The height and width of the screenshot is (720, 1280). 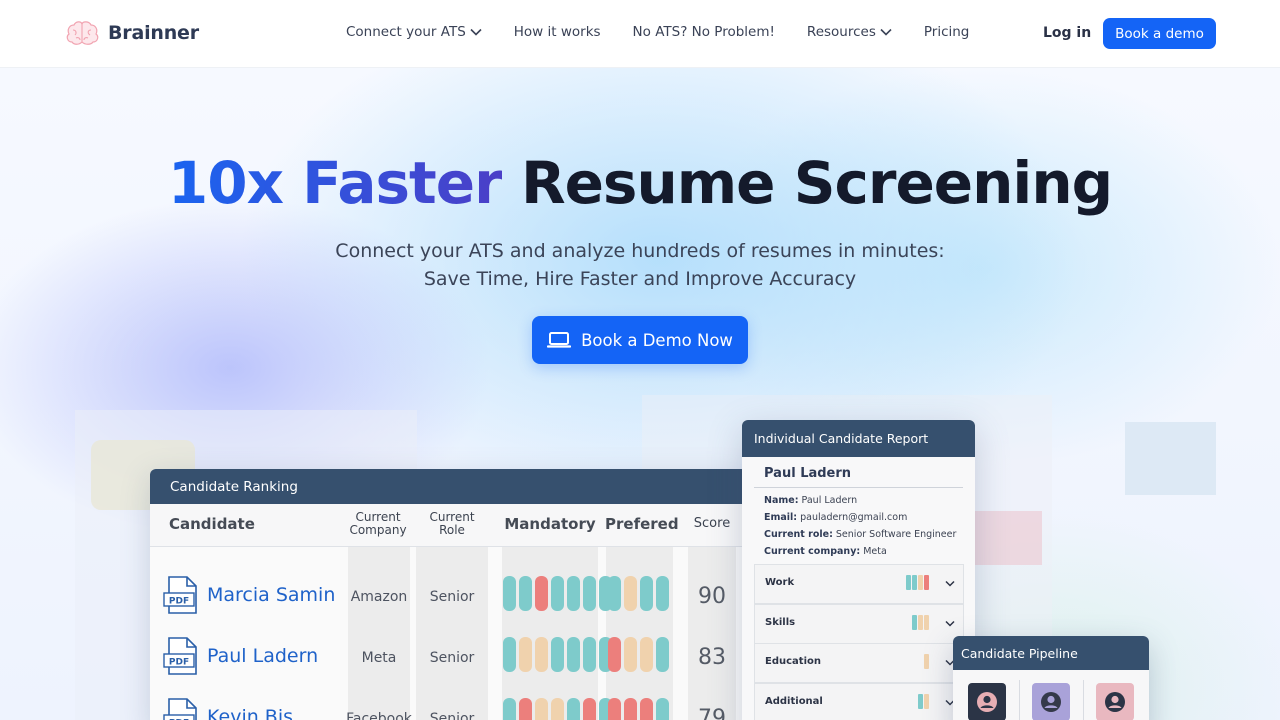 I want to click on nav-how-it-works: How it works, so click(x=557, y=32).